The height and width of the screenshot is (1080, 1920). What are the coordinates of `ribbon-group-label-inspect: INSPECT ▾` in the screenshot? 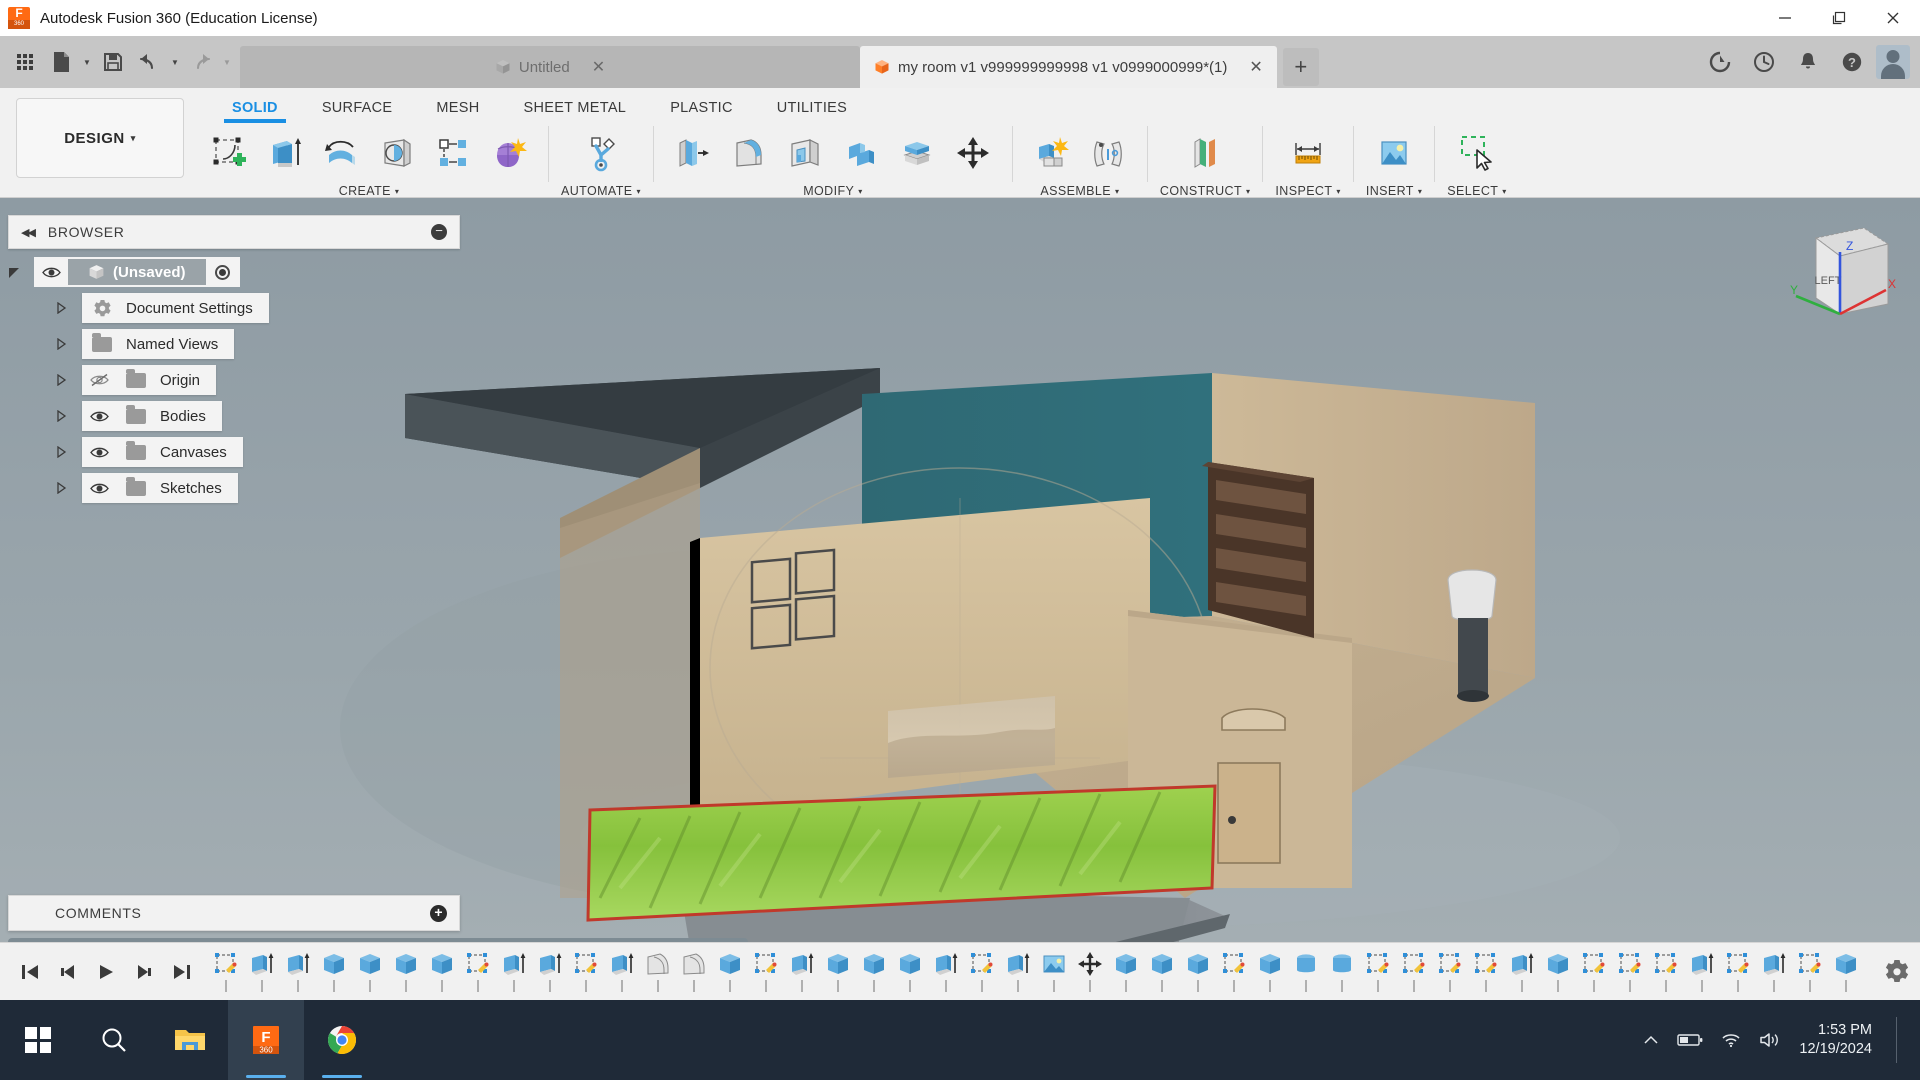 It's located at (1307, 191).